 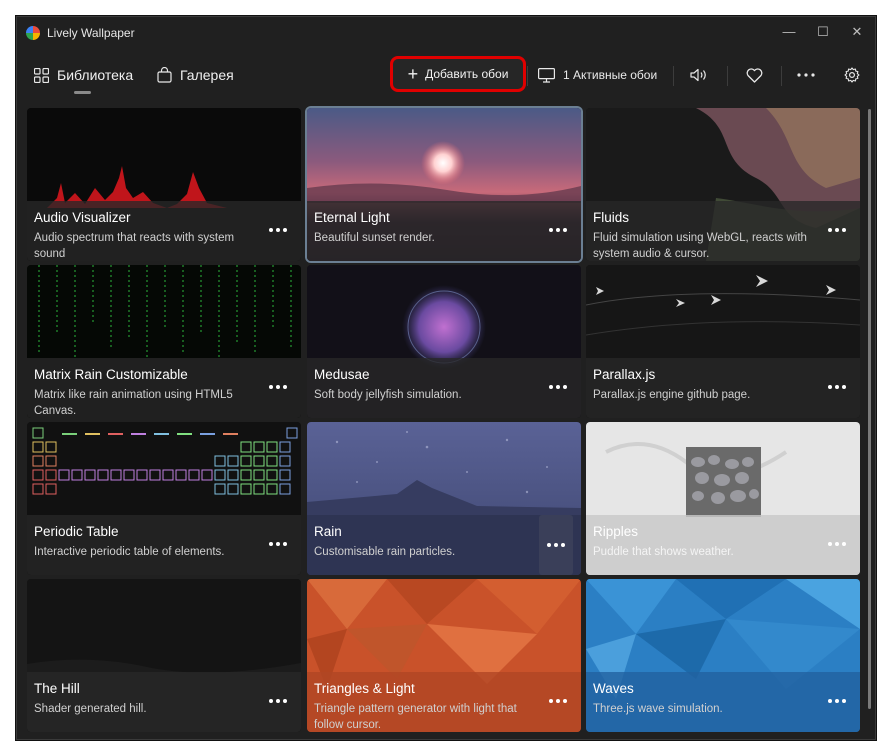 I want to click on wallpaper-title: Ripples, so click(x=616, y=531).